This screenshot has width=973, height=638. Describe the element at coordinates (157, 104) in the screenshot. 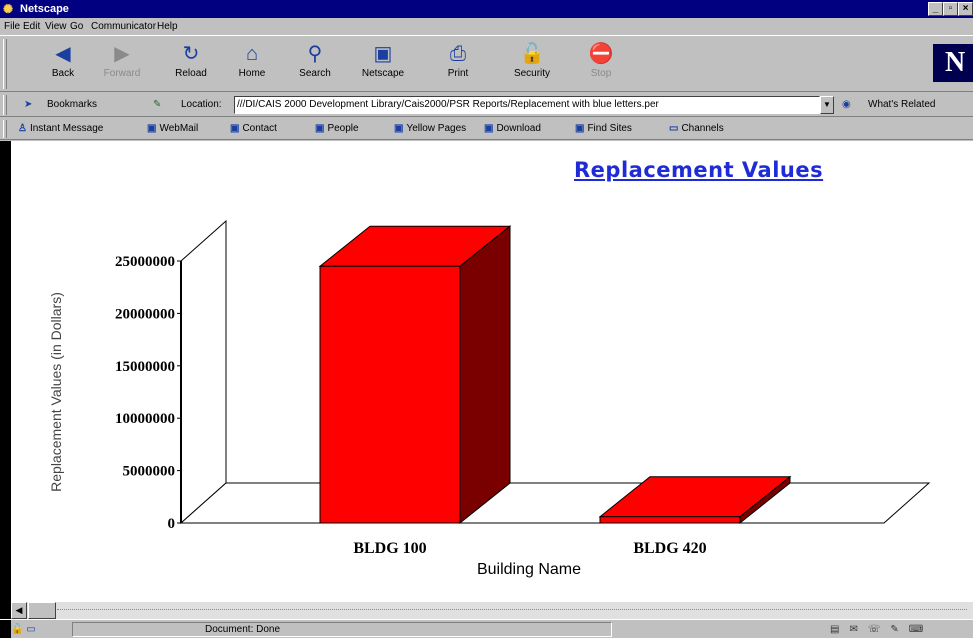

I see `location-icon: ✎` at that location.